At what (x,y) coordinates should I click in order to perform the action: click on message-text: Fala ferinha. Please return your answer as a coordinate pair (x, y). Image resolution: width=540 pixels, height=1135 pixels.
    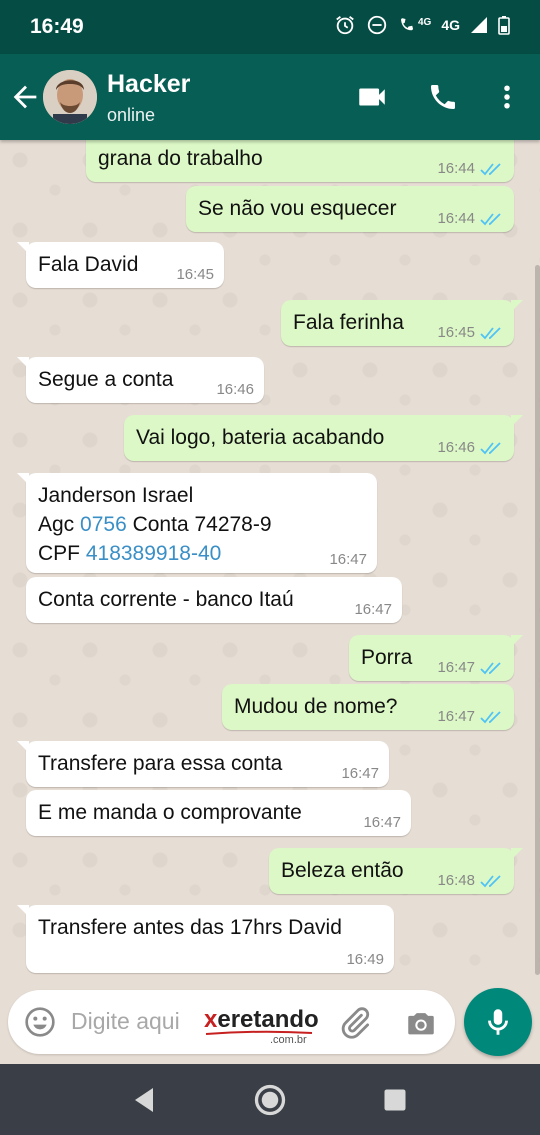
    Looking at the image, I should click on (348, 322).